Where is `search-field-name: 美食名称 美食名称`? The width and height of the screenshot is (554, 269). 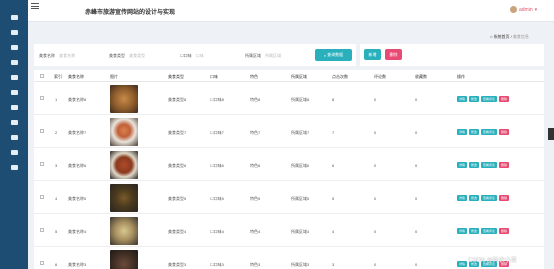 search-field-name: 美食名称 美食名称 is located at coordinates (57, 56).